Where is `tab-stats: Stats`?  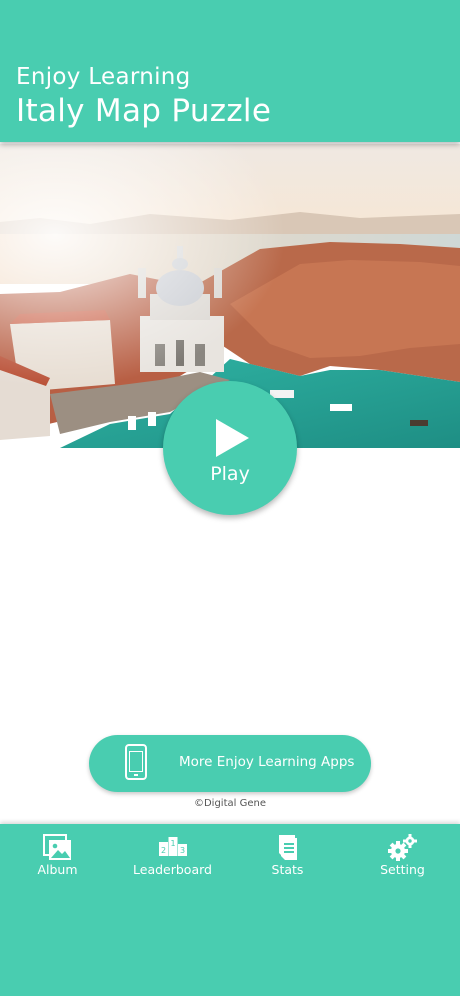 tab-stats: Stats is located at coordinates (287, 858).